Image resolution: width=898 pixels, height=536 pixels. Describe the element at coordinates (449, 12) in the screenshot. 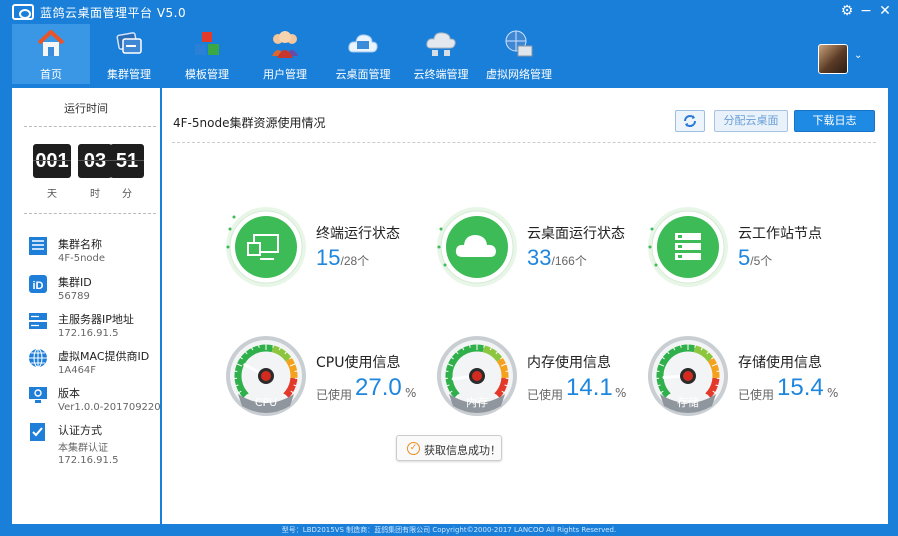

I see `title-bar: 蓝鸽云桌面管理平台 V5.0 ⚙ − ✕` at that location.